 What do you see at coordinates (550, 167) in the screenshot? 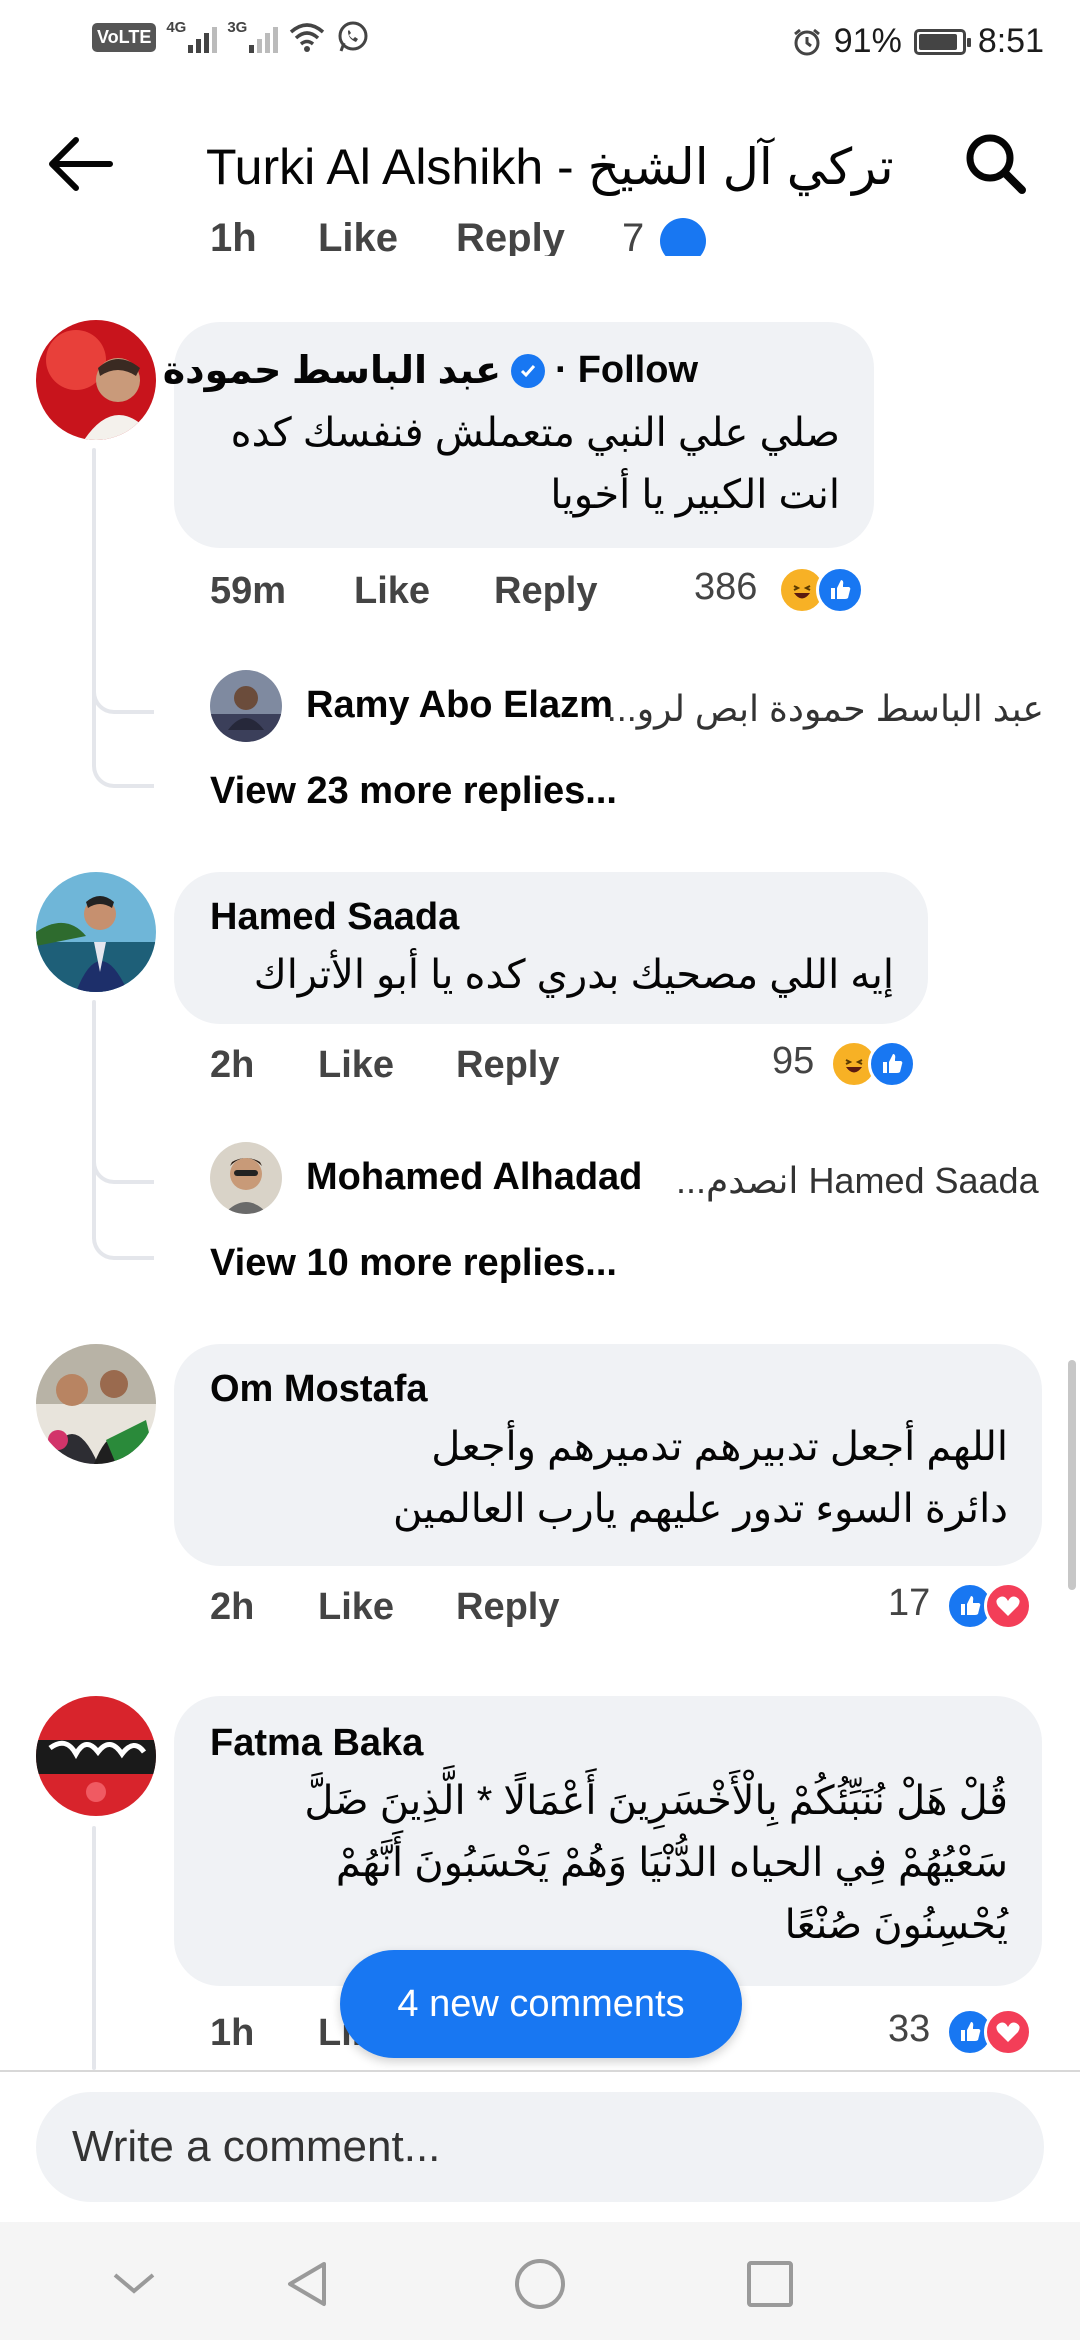
I see `page-title: Turki Al Alshikh - تركي آل الشيخ` at bounding box center [550, 167].